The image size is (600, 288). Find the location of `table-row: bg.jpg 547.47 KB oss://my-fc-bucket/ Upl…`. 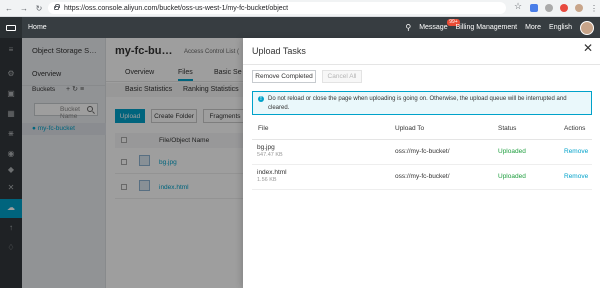

table-row: bg.jpg 547.47 KB oss://my-fc-bucket/ Upl… is located at coordinates (422, 152).